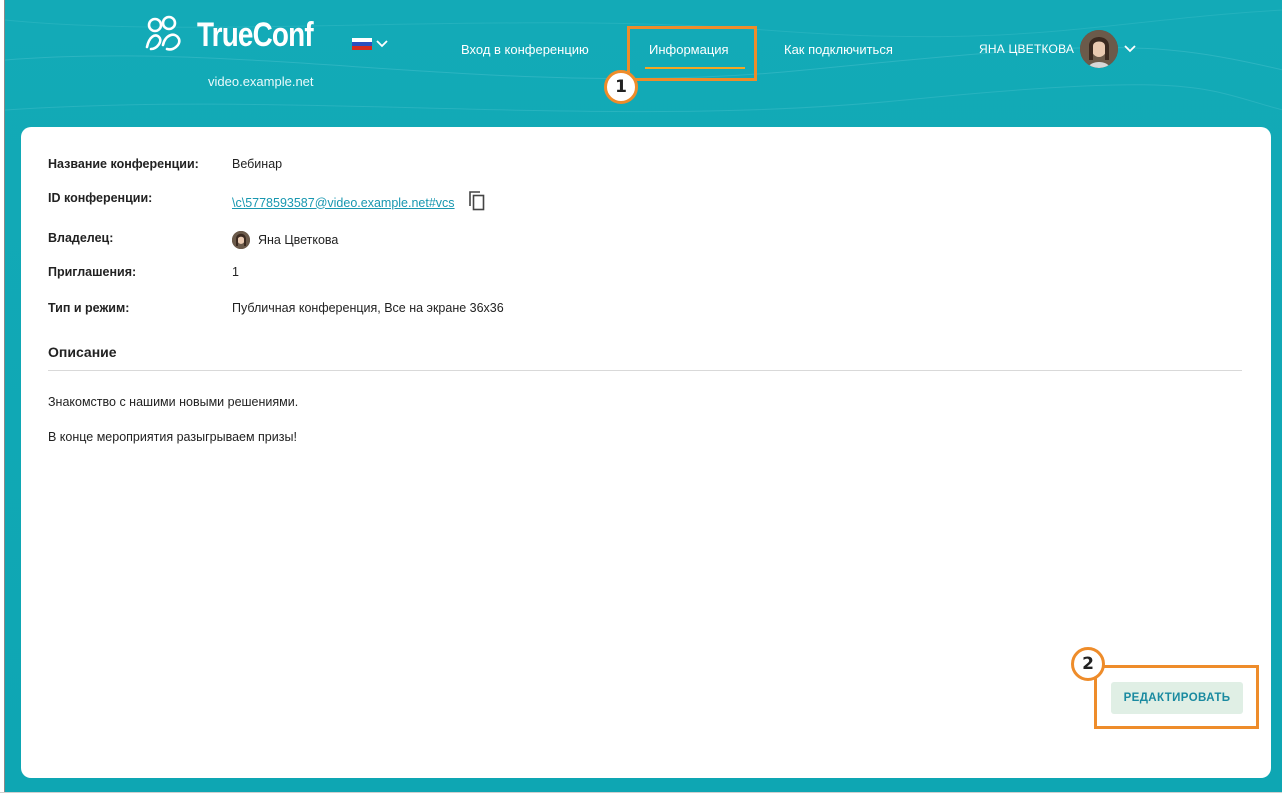 The height and width of the screenshot is (801, 1282). Describe the element at coordinates (362, 44) in the screenshot. I see `ru-flag-icon` at that location.